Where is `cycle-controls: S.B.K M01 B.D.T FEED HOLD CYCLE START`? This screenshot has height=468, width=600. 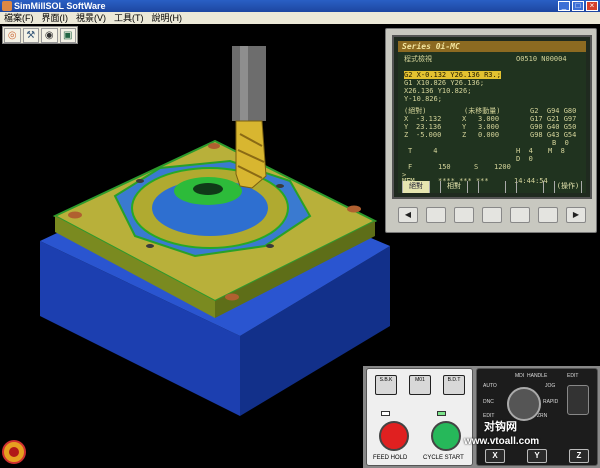 cycle-controls: S.B.K M01 B.D.T FEED HOLD CYCLE START is located at coordinates (419, 417).